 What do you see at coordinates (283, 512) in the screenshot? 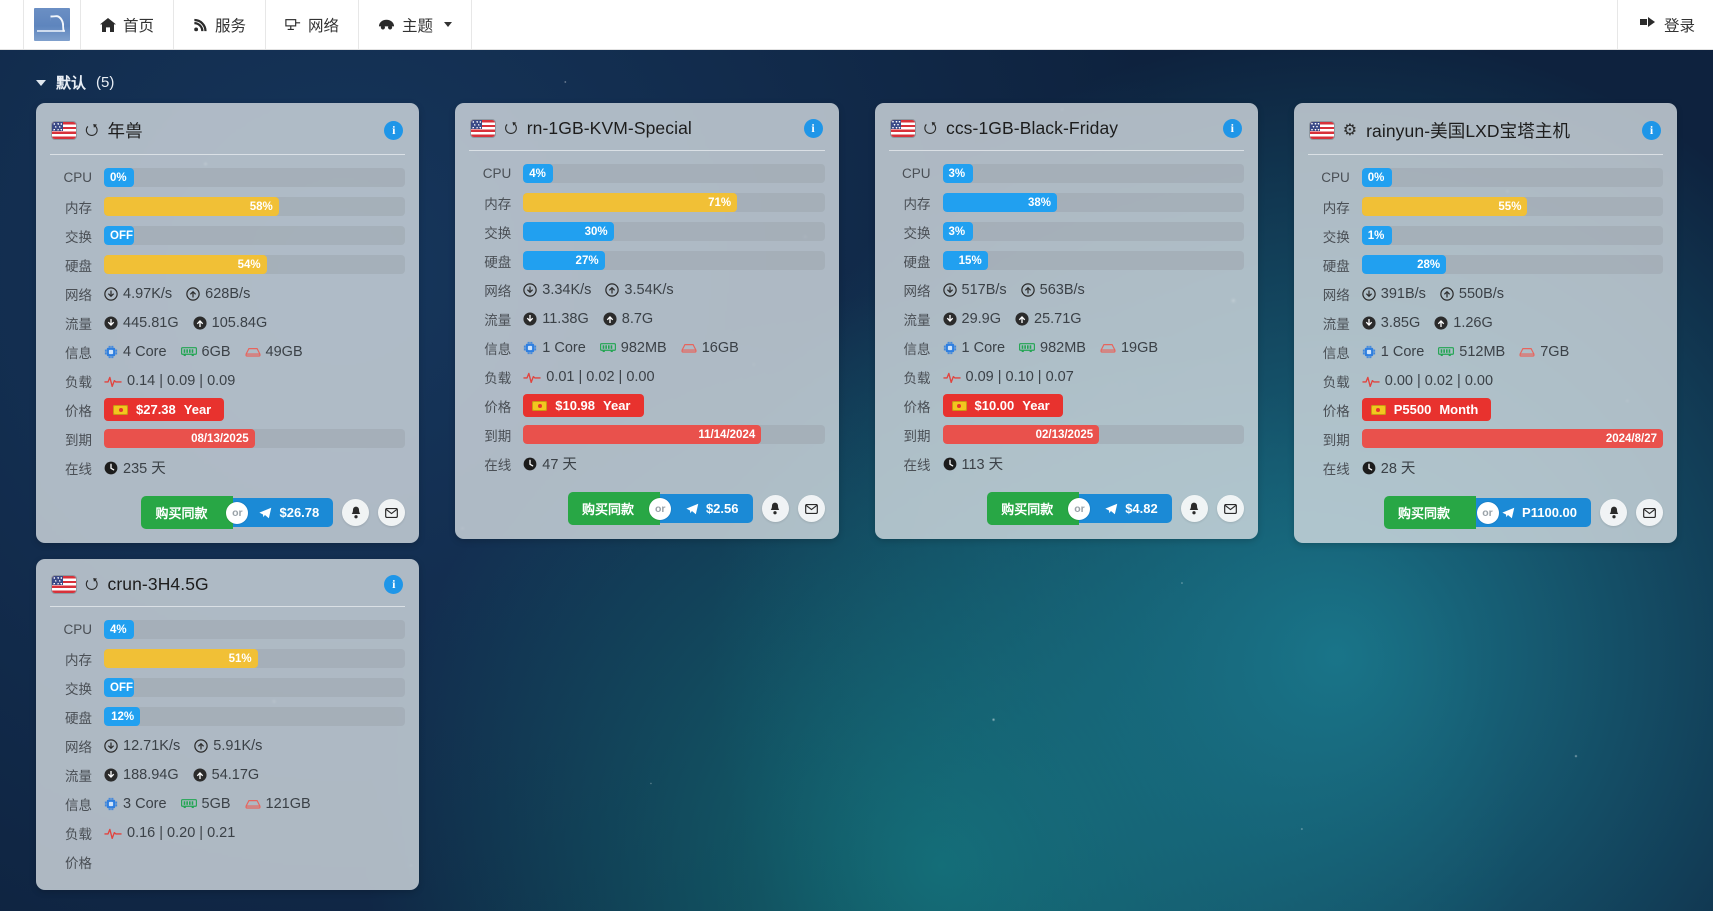
I see `pay-button: $26.78` at bounding box center [283, 512].